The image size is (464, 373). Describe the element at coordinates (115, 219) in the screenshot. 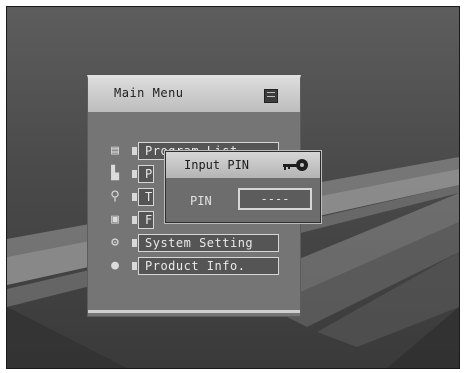

I see `tv-icon: ▣` at that location.